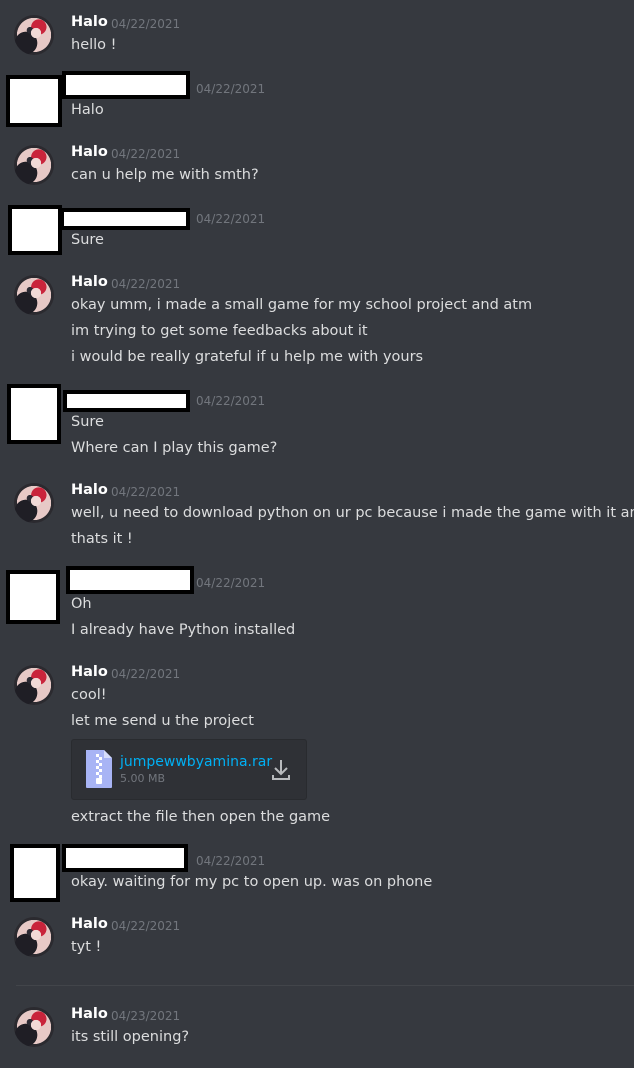 The width and height of the screenshot is (634, 1068). I want to click on message-text: hello !, so click(94, 45).